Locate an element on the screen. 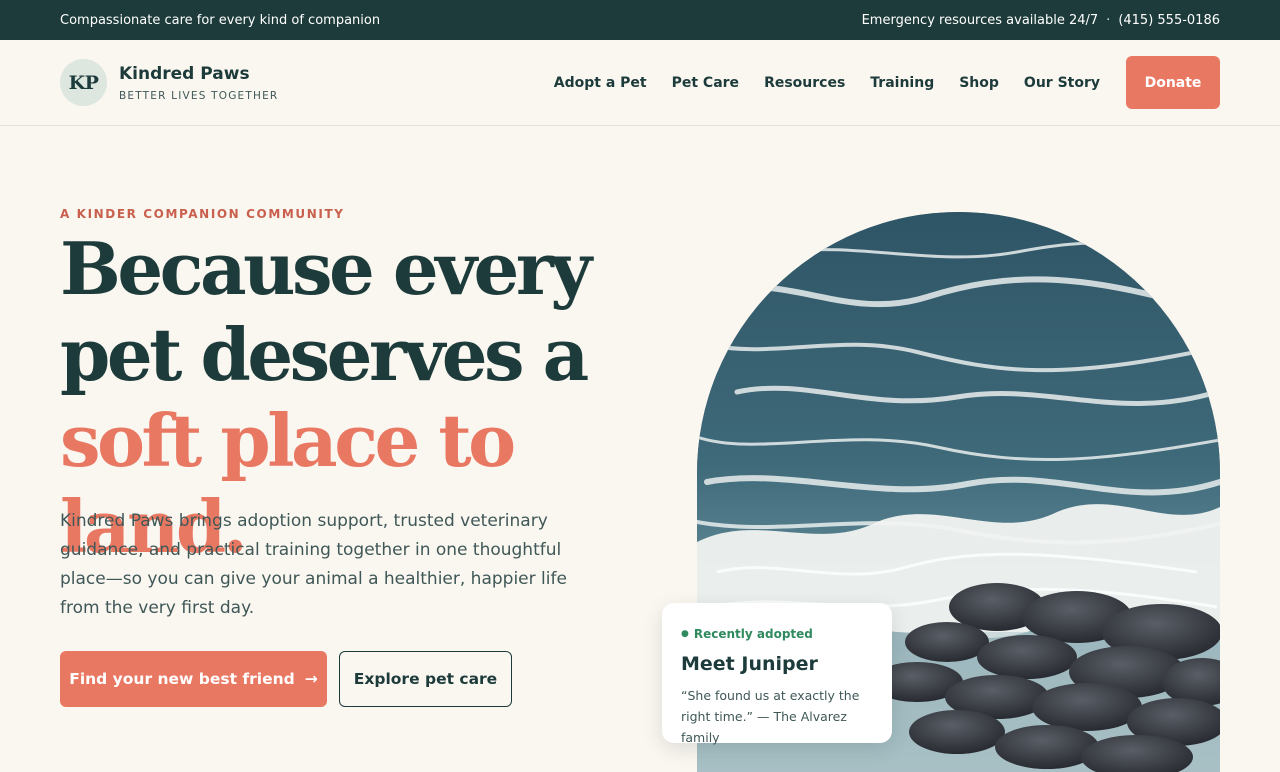  brand-logo-link: KP Kindred Paws BETTER LIVES TOGETHER is located at coordinates (169, 82).